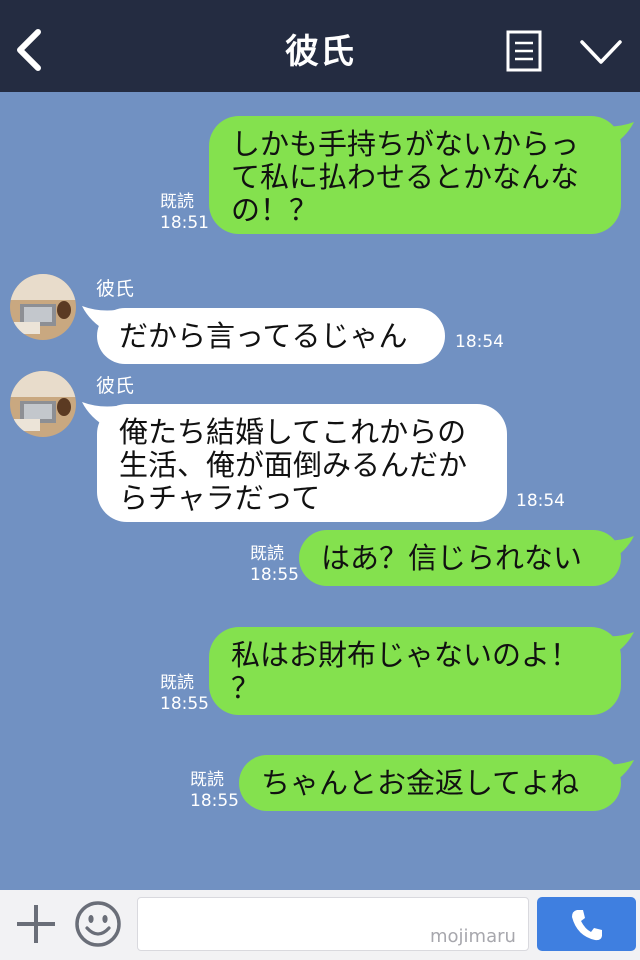  What do you see at coordinates (184, 223) in the screenshot?
I see `message-time: 18:51` at bounding box center [184, 223].